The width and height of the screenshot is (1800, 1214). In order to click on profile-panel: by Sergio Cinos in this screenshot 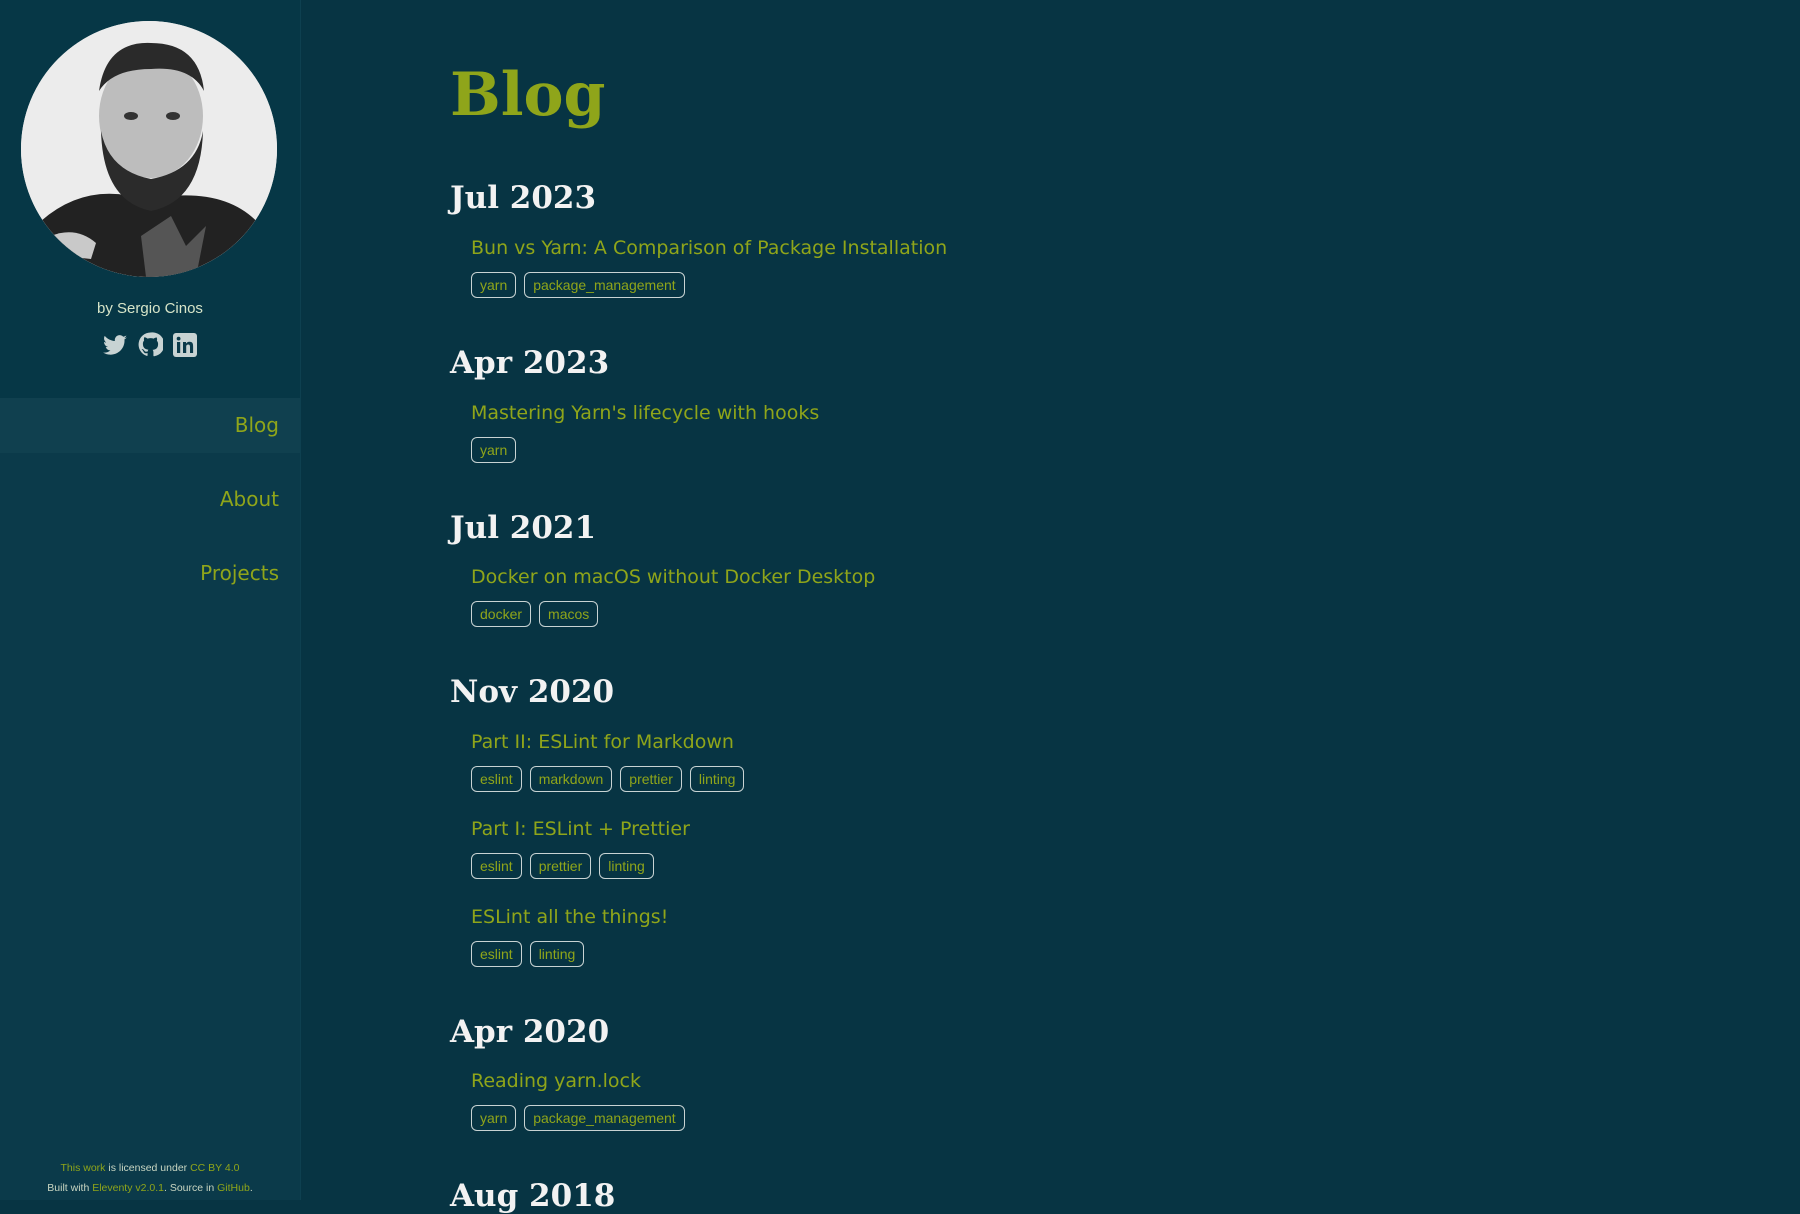, I will do `click(150, 199)`.